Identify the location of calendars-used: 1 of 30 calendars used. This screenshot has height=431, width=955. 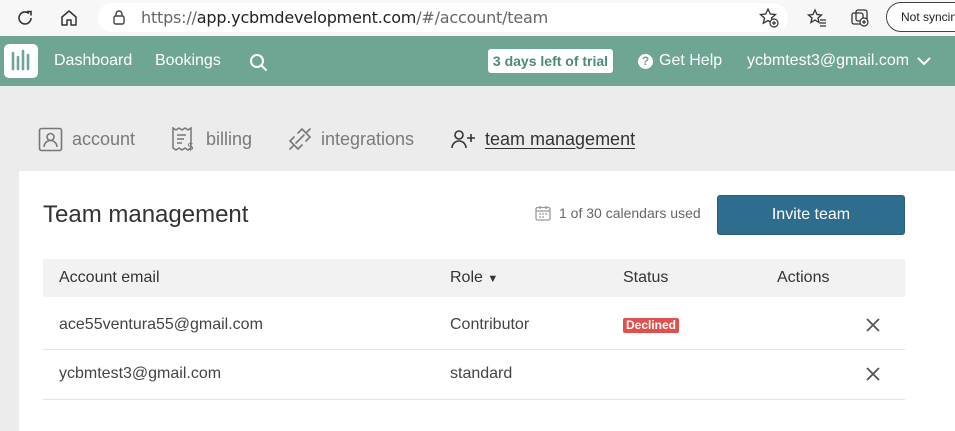
(618, 213).